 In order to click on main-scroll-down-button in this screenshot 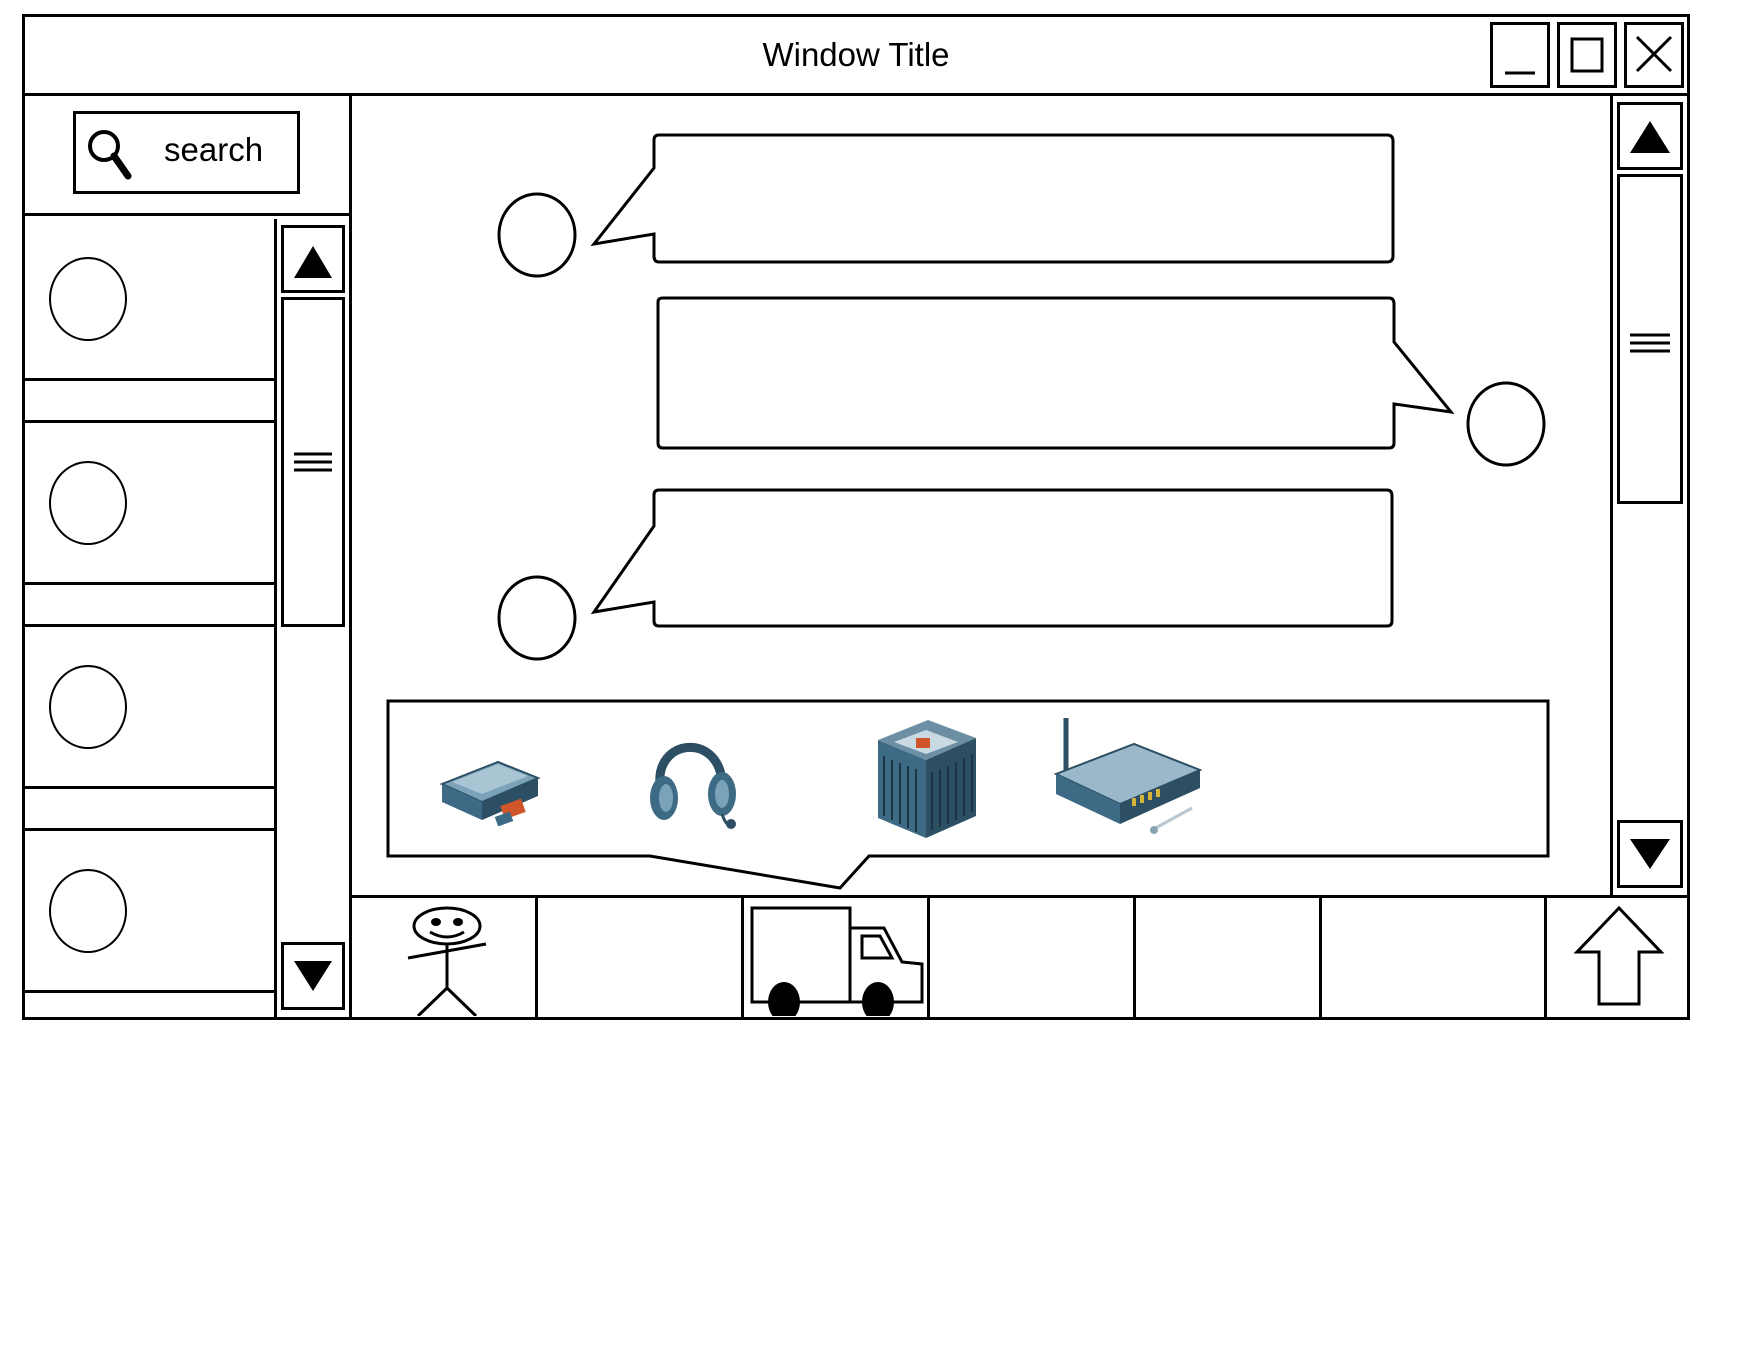, I will do `click(1650, 854)`.